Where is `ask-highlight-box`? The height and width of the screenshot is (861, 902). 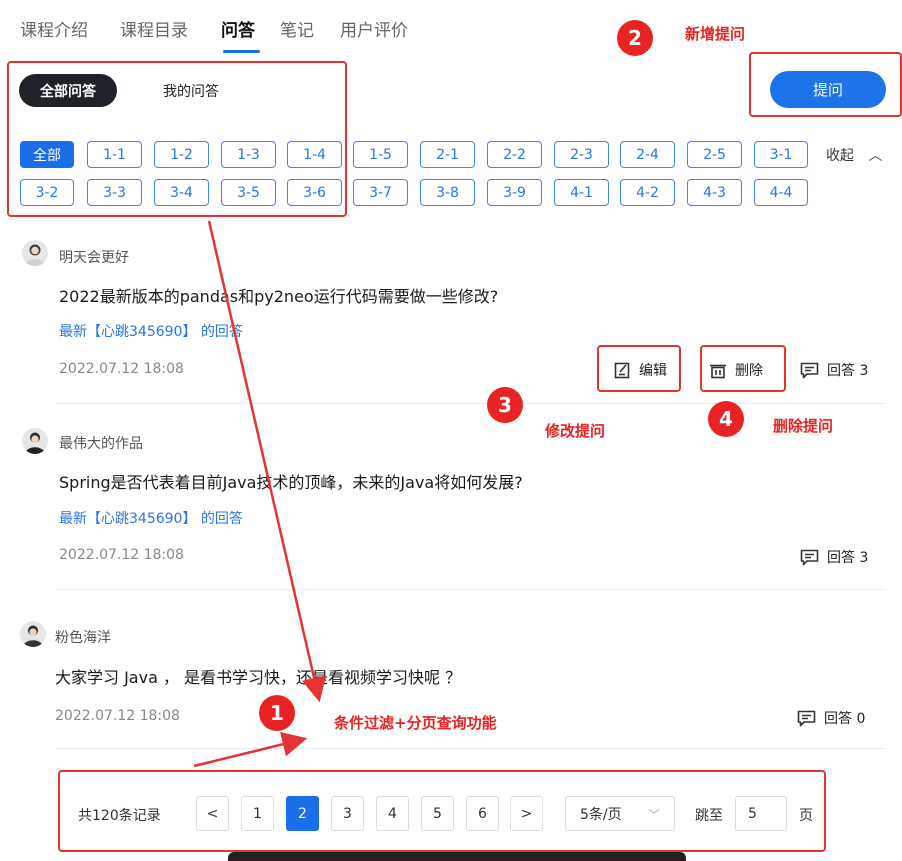
ask-highlight-box is located at coordinates (825, 84).